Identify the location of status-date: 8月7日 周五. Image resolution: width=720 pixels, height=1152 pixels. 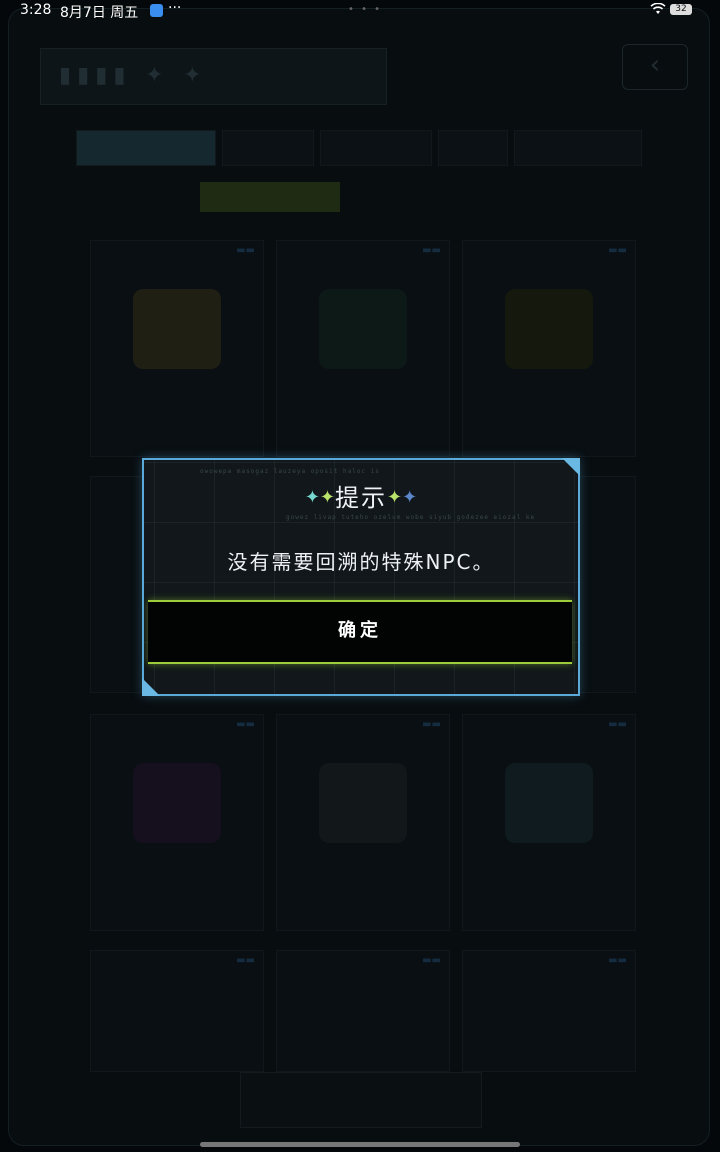
(99, 13).